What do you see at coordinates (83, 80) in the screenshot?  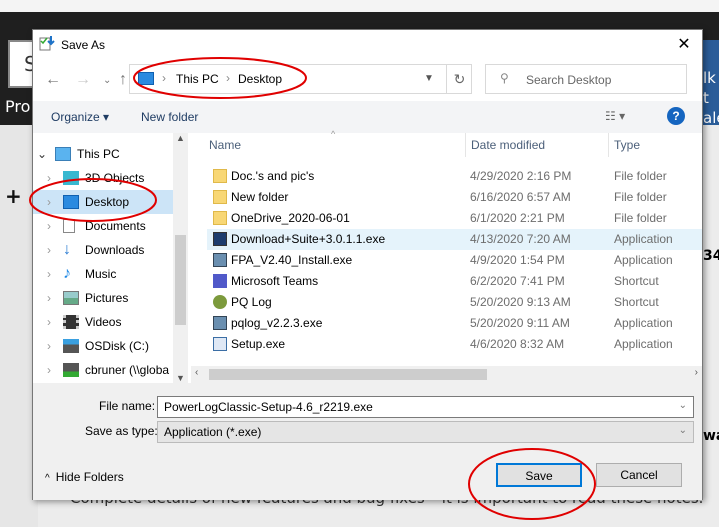 I see `forward-button: →` at bounding box center [83, 80].